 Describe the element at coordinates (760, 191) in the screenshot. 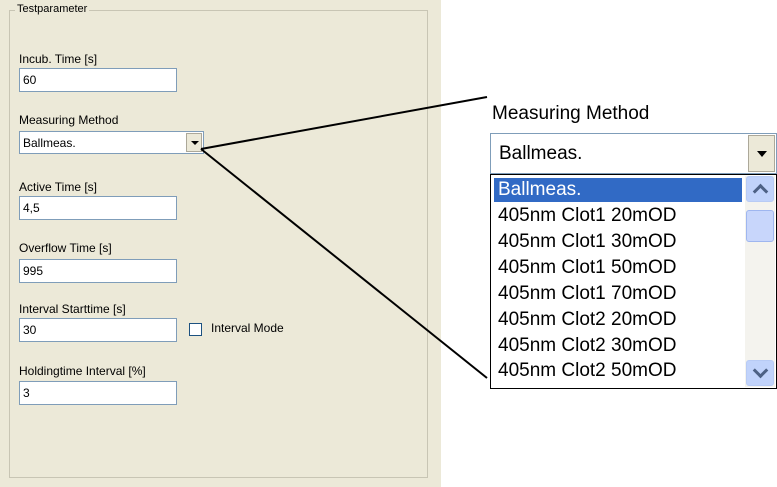

I see `chevron-up-icon` at that location.